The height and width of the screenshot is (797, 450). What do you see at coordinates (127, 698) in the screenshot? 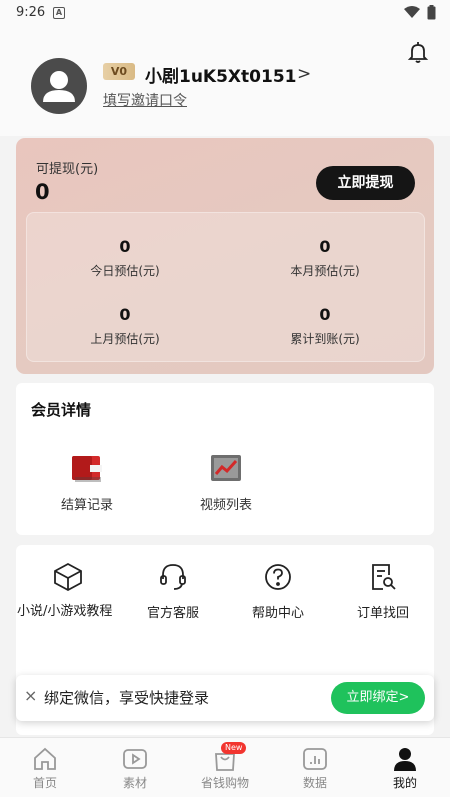
I see `wechat-bind-text: 绑定微信，享受快捷登录` at bounding box center [127, 698].